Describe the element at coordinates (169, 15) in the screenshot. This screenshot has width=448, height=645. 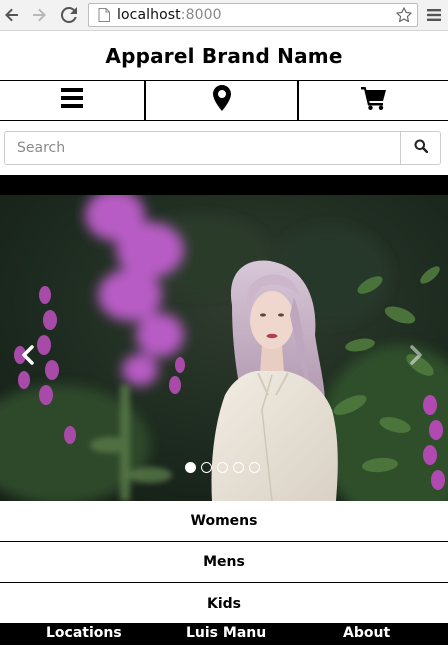
I see `url-text: localhost:8000` at that location.